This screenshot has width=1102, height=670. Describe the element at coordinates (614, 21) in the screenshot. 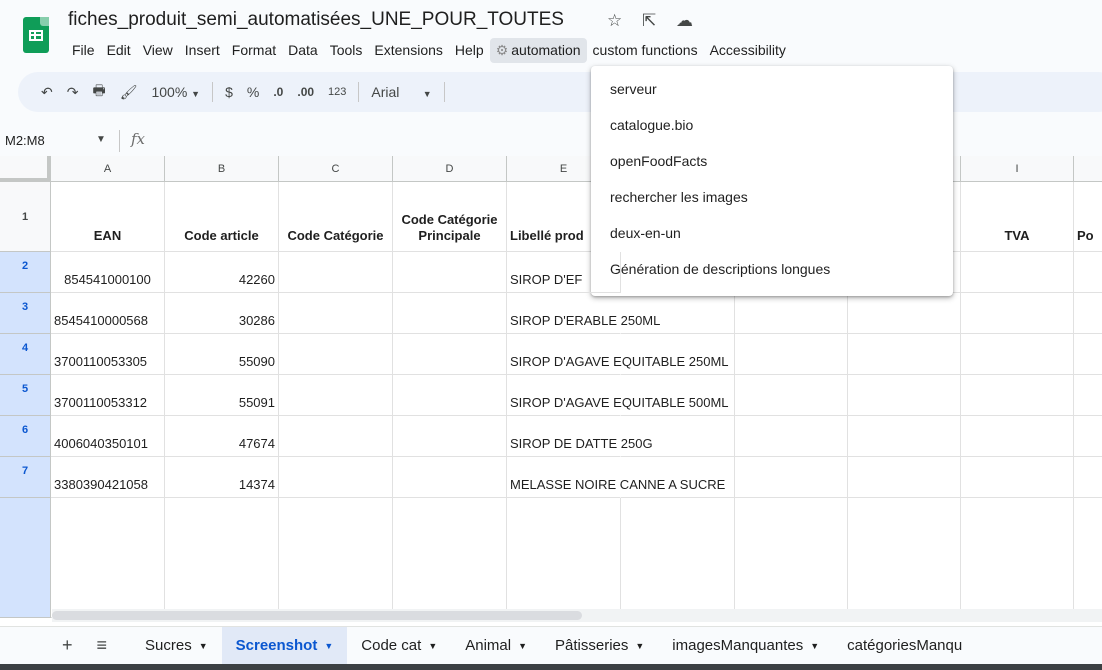

I see `star-icon: ☆` at that location.